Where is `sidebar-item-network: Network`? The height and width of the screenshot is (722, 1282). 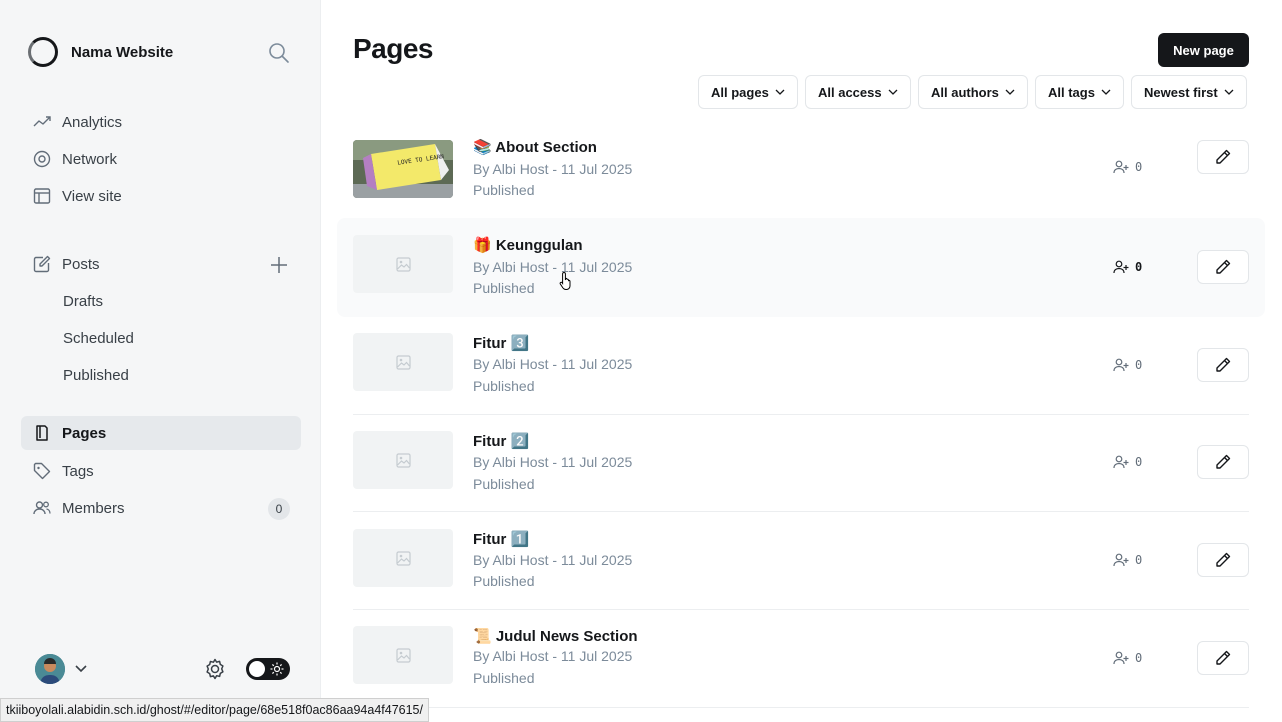
sidebar-item-network: Network is located at coordinates (161, 159).